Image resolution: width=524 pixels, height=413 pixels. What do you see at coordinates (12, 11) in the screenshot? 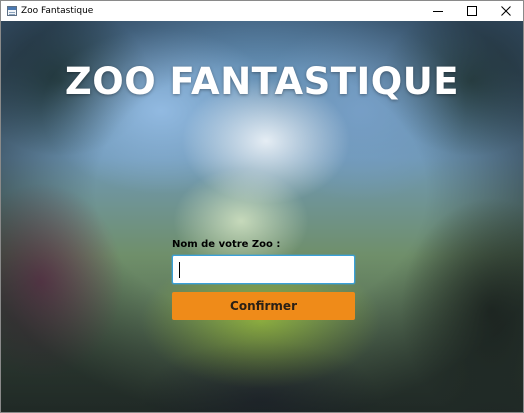
I see `app-window-icon` at bounding box center [12, 11].